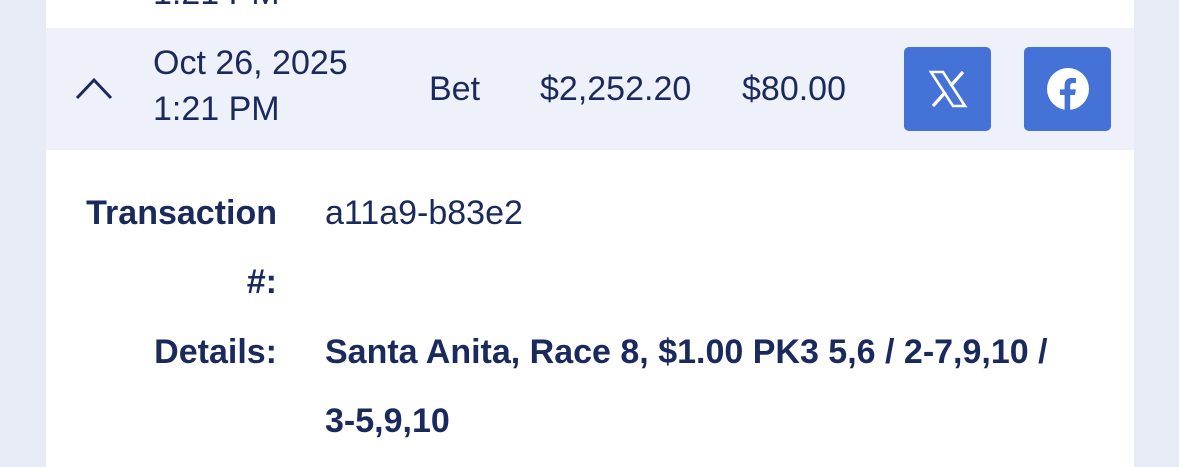 The image size is (1179, 467). What do you see at coordinates (455, 89) in the screenshot?
I see `transaction-type: Bet` at bounding box center [455, 89].